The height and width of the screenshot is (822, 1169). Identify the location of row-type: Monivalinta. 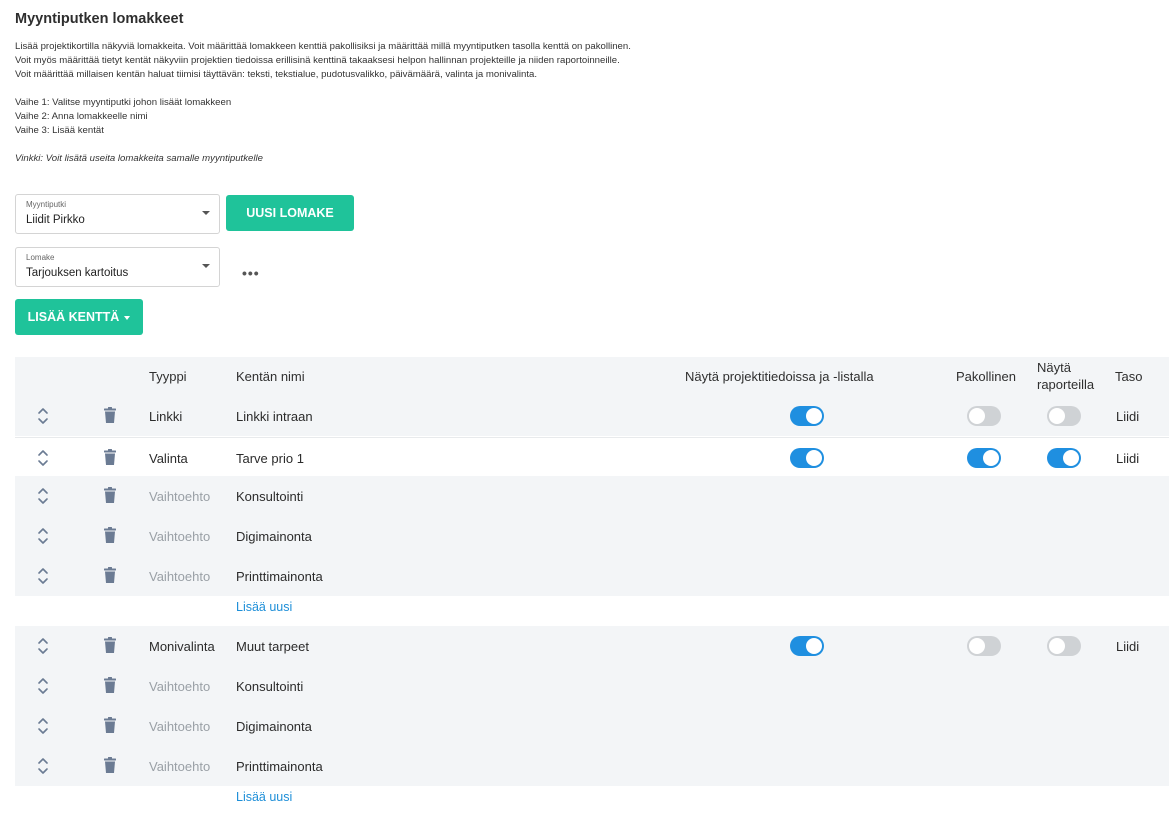
(182, 646).